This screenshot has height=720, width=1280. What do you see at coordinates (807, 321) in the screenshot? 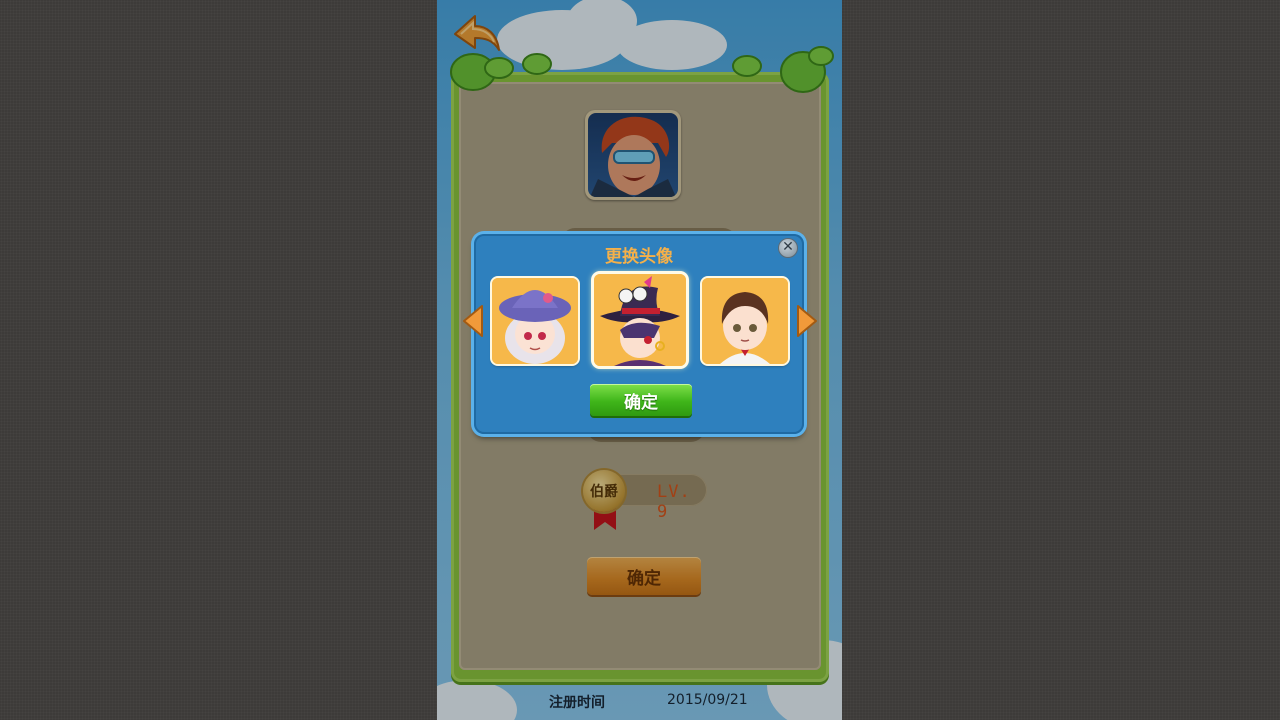
I see `arrow-right-icon` at bounding box center [807, 321].